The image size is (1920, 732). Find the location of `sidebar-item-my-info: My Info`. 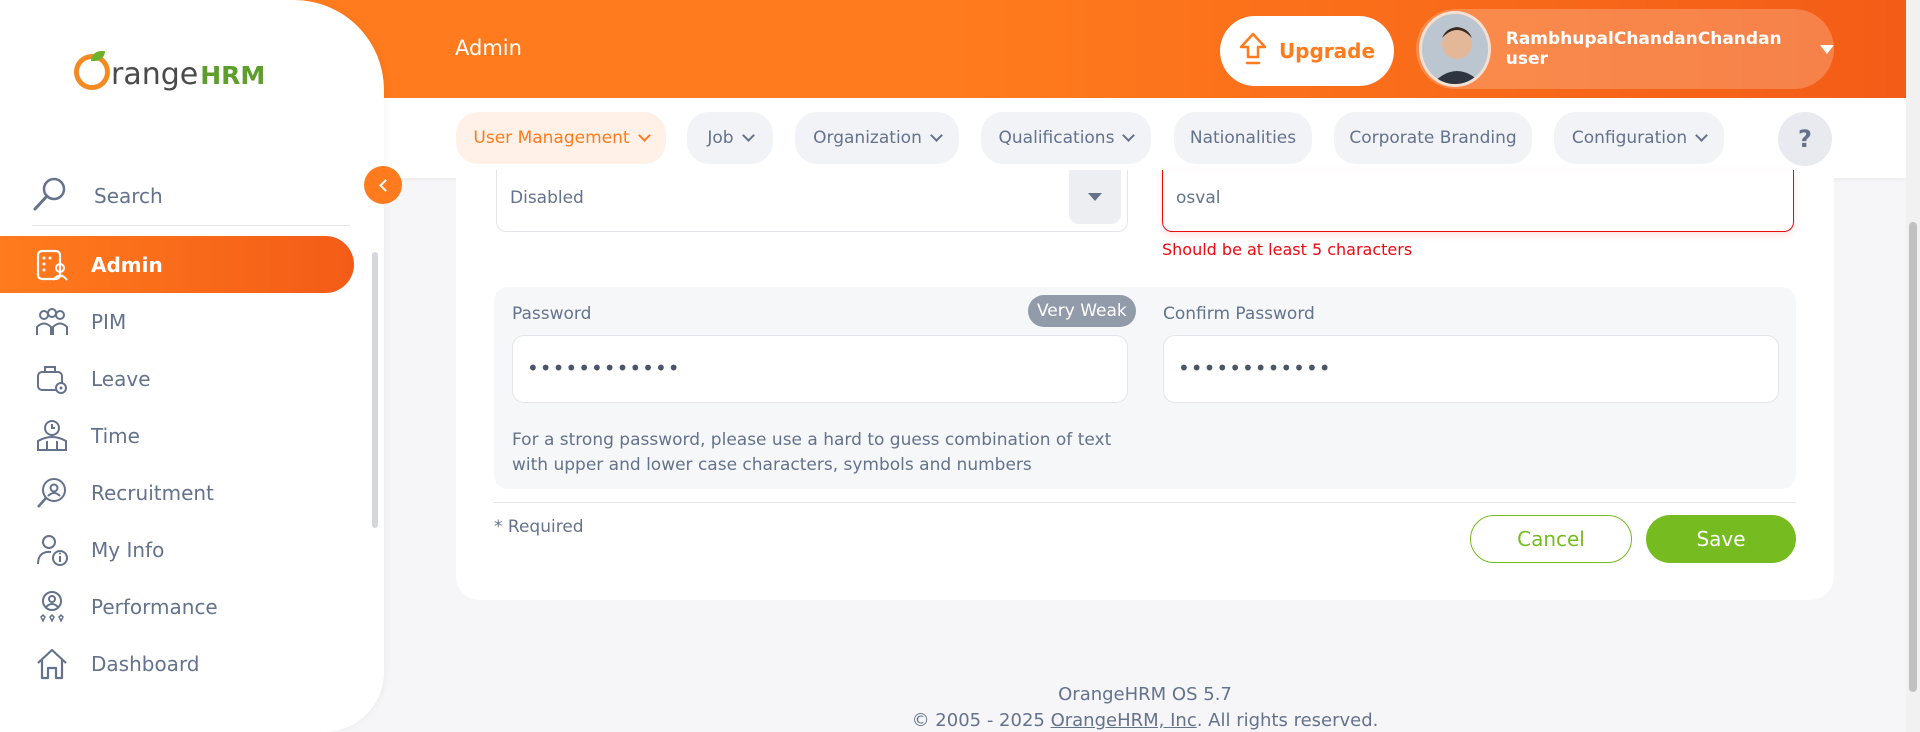

sidebar-item-my-info: My Info is located at coordinates (177, 549).